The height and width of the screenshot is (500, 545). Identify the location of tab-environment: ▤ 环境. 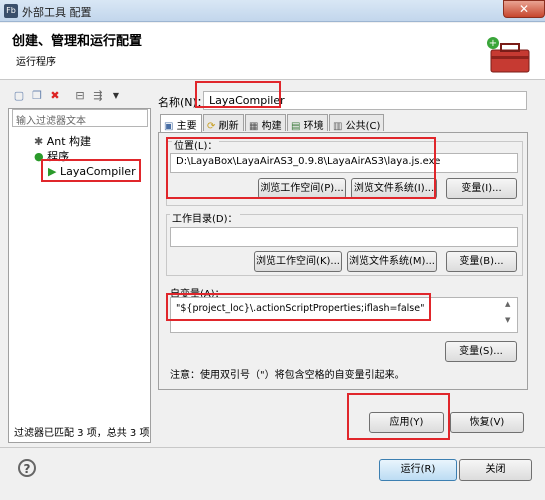
(307, 123).